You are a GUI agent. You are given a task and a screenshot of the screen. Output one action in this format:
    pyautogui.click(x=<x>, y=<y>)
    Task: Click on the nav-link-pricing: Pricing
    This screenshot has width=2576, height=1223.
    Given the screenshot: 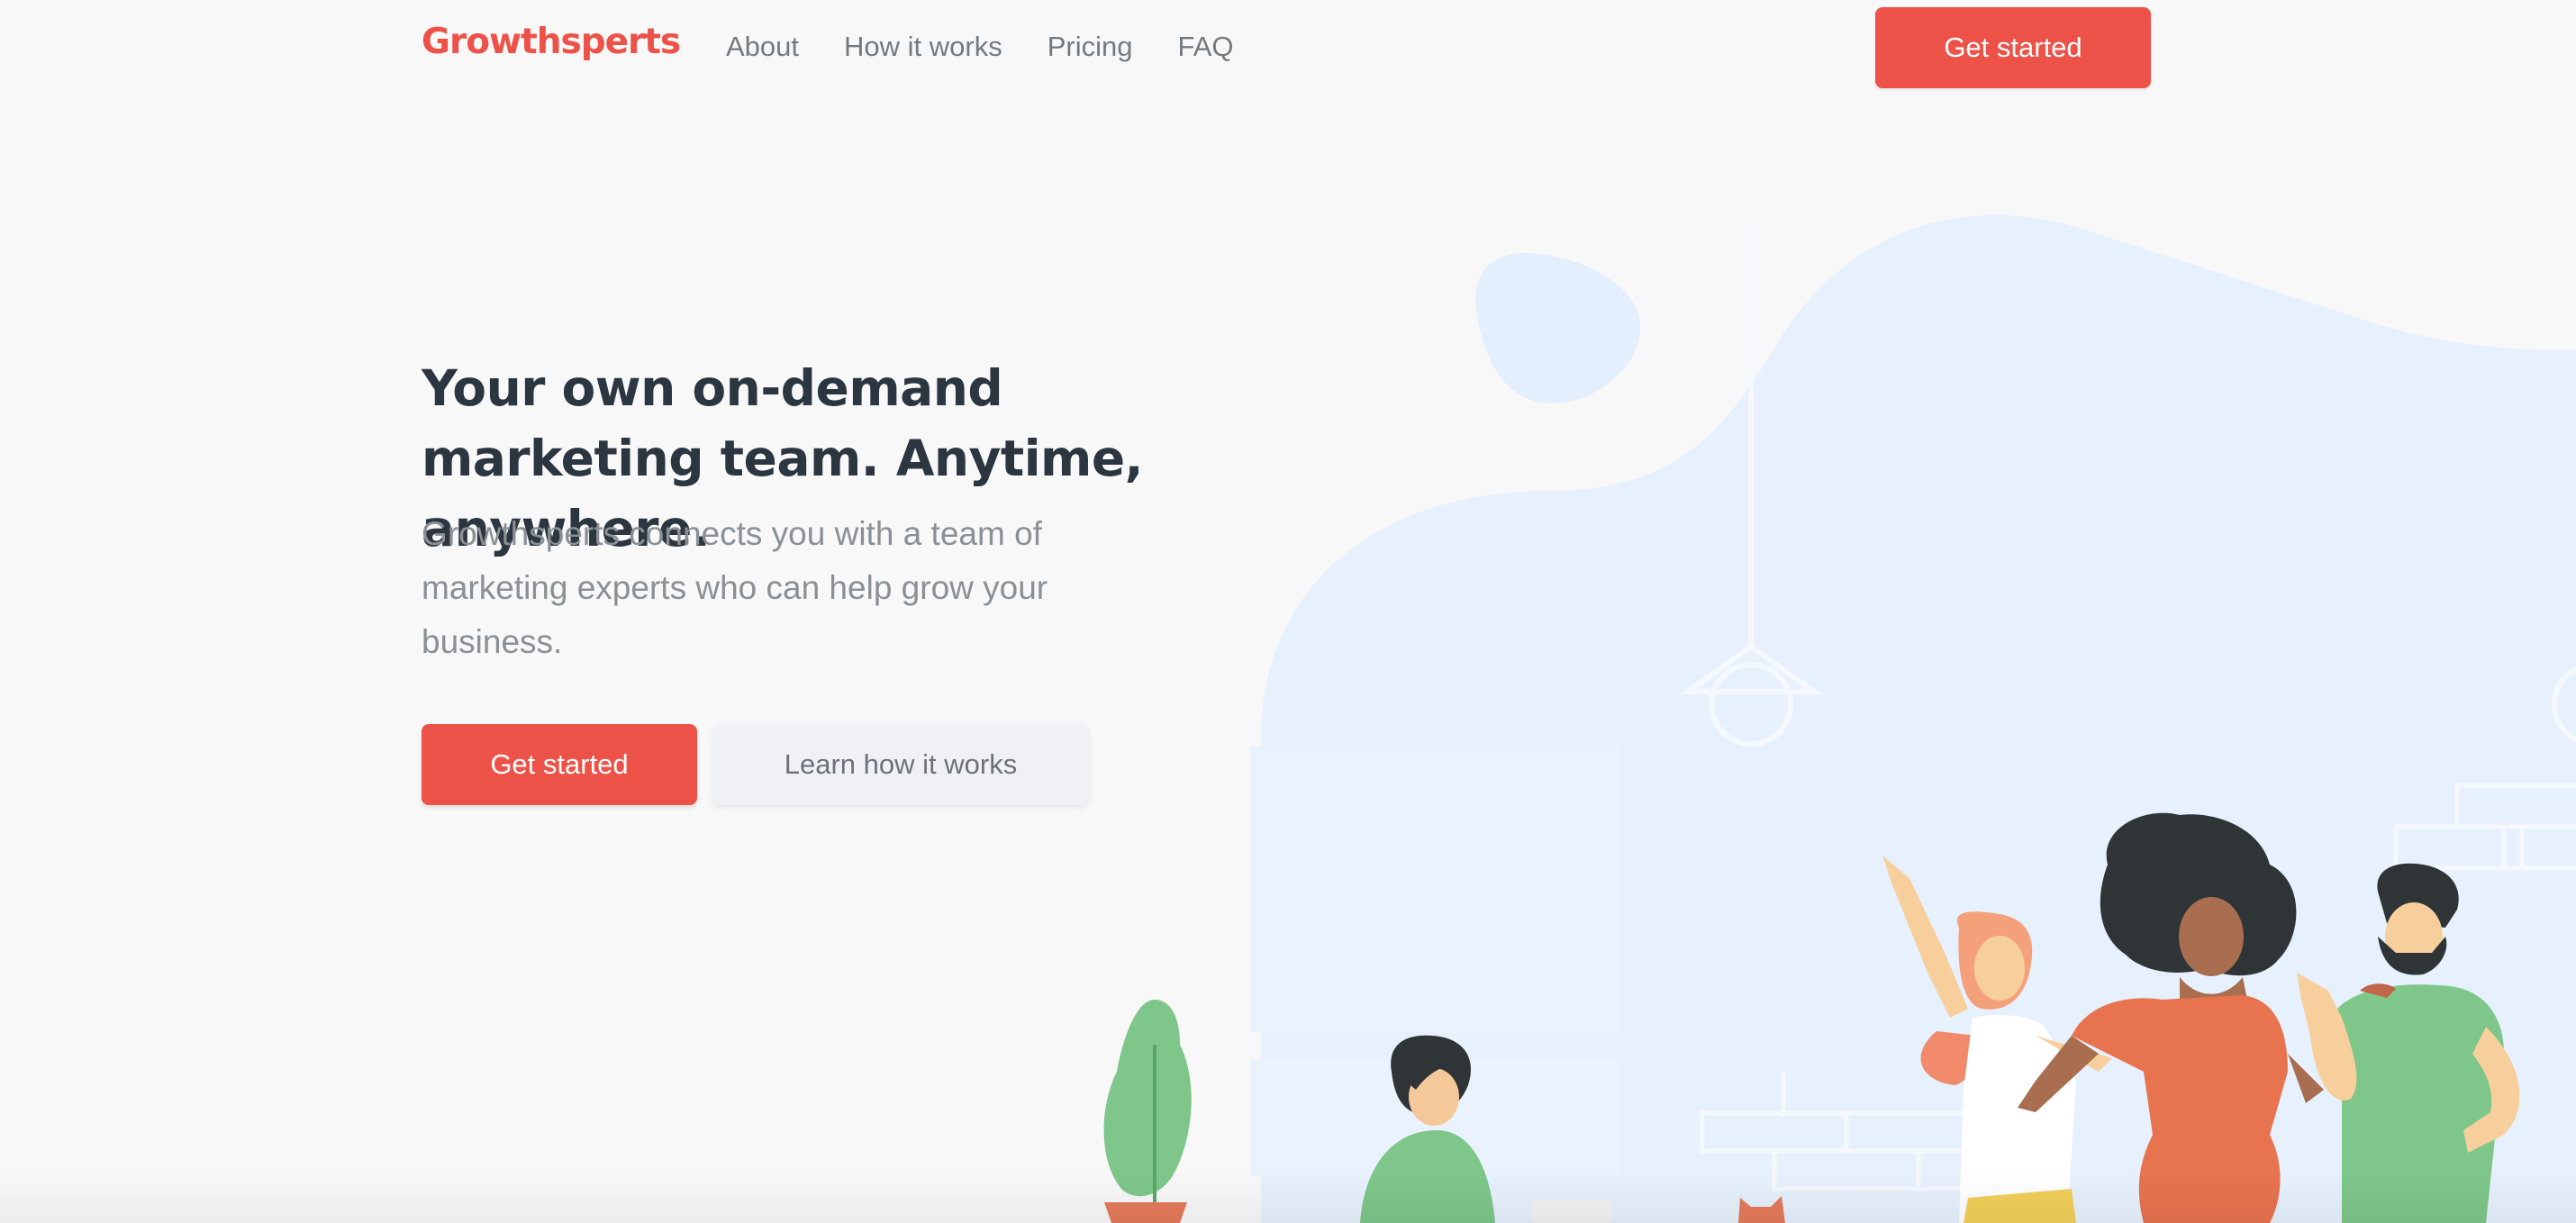 What is the action you would take?
    pyautogui.click(x=1090, y=47)
    